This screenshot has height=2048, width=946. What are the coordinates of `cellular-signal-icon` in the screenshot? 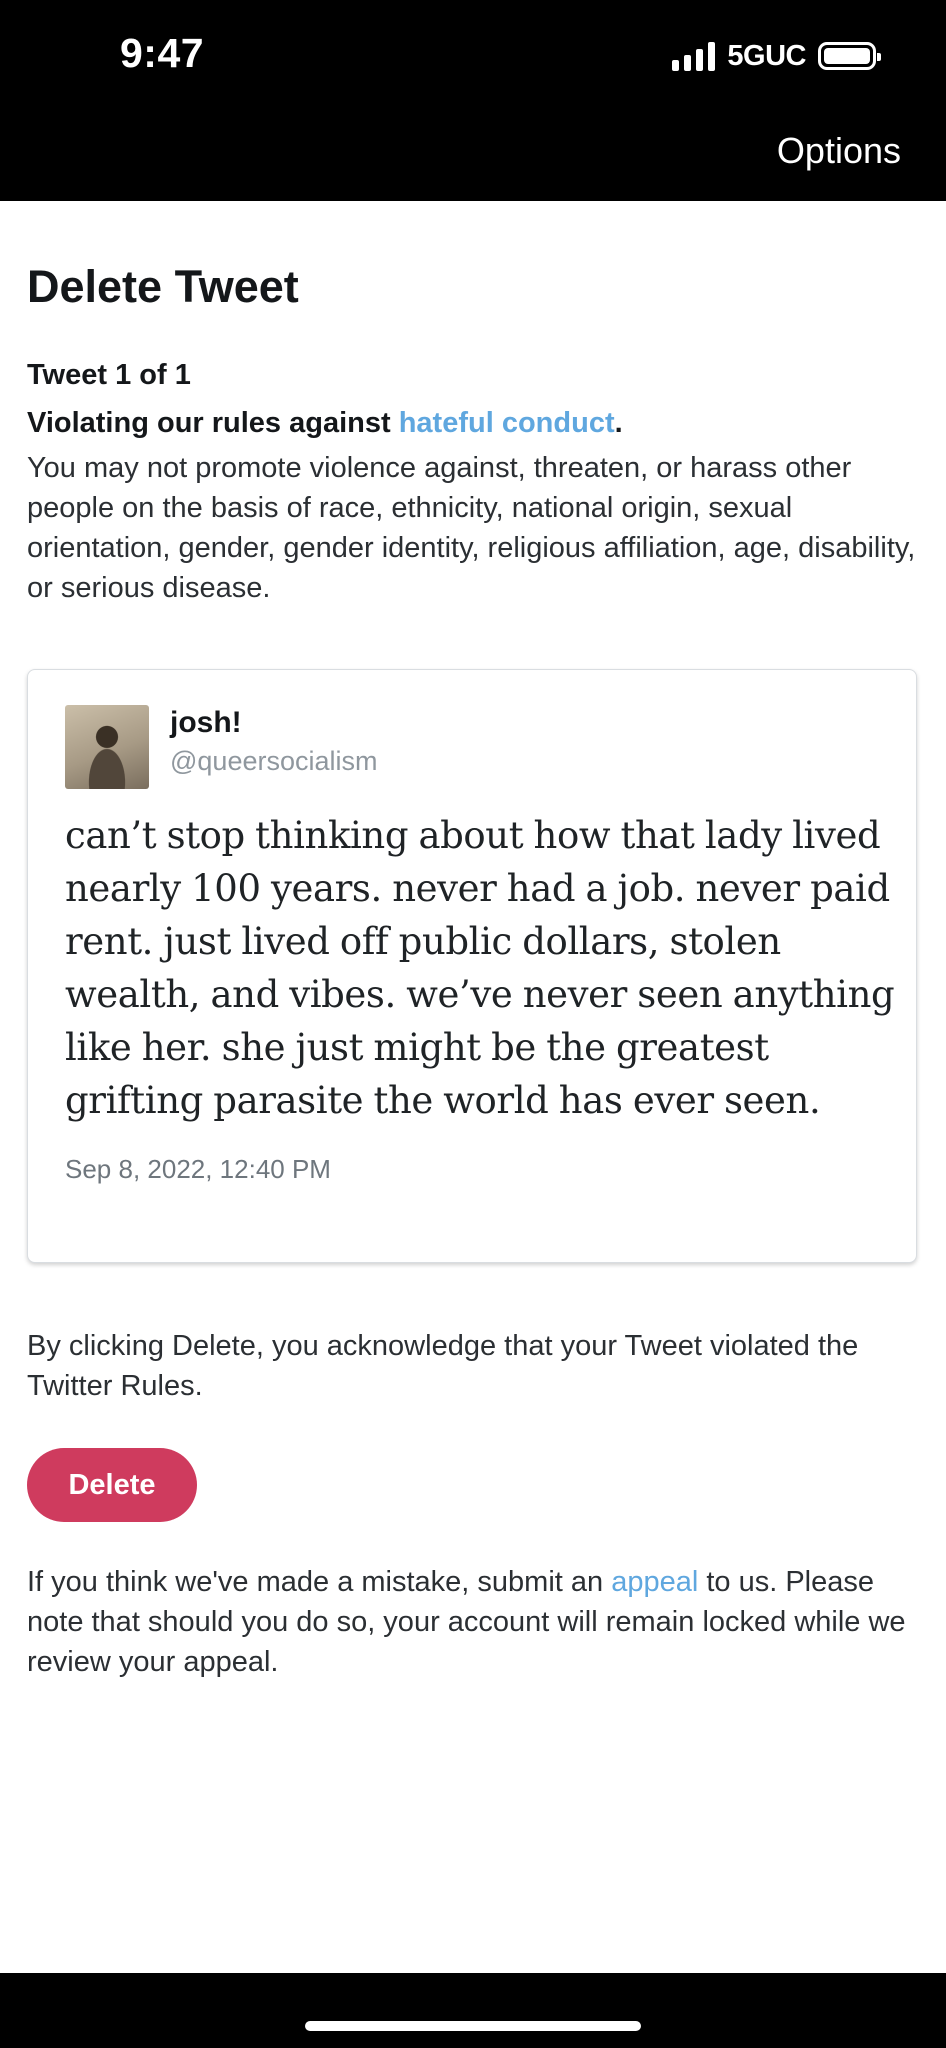 It's located at (694, 56).